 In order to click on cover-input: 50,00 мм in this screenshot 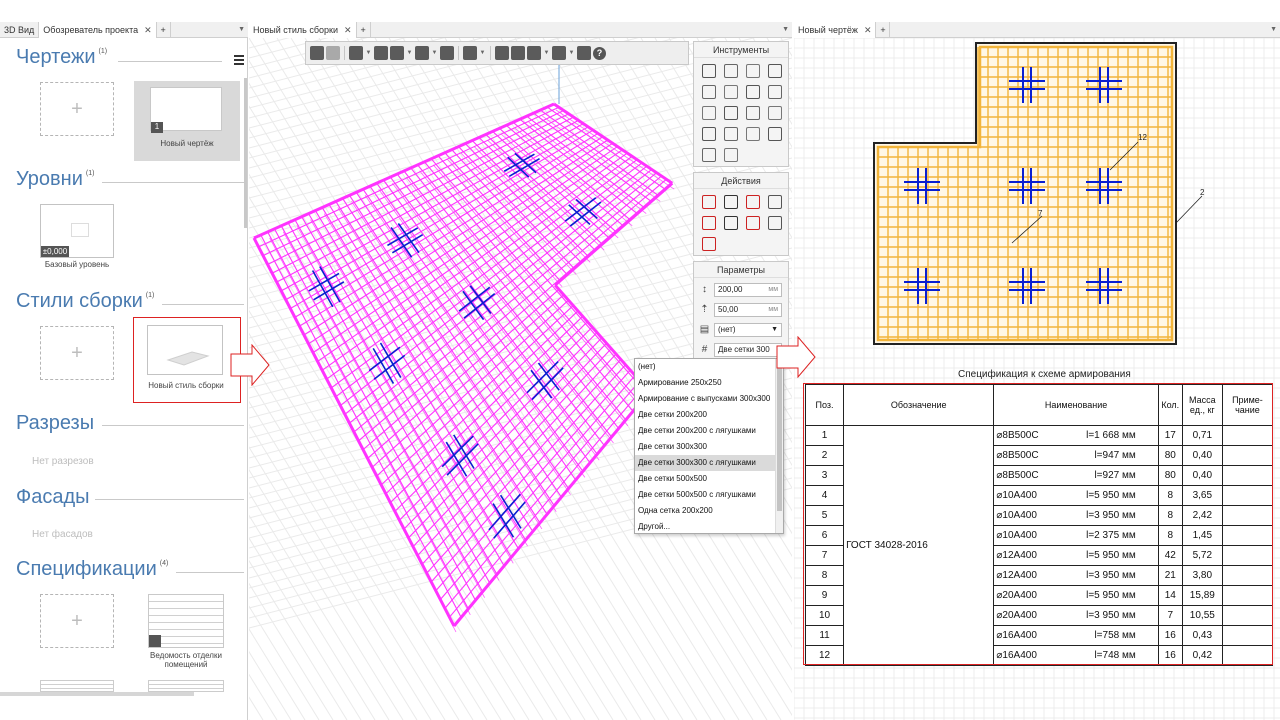, I will do `click(748, 309)`.